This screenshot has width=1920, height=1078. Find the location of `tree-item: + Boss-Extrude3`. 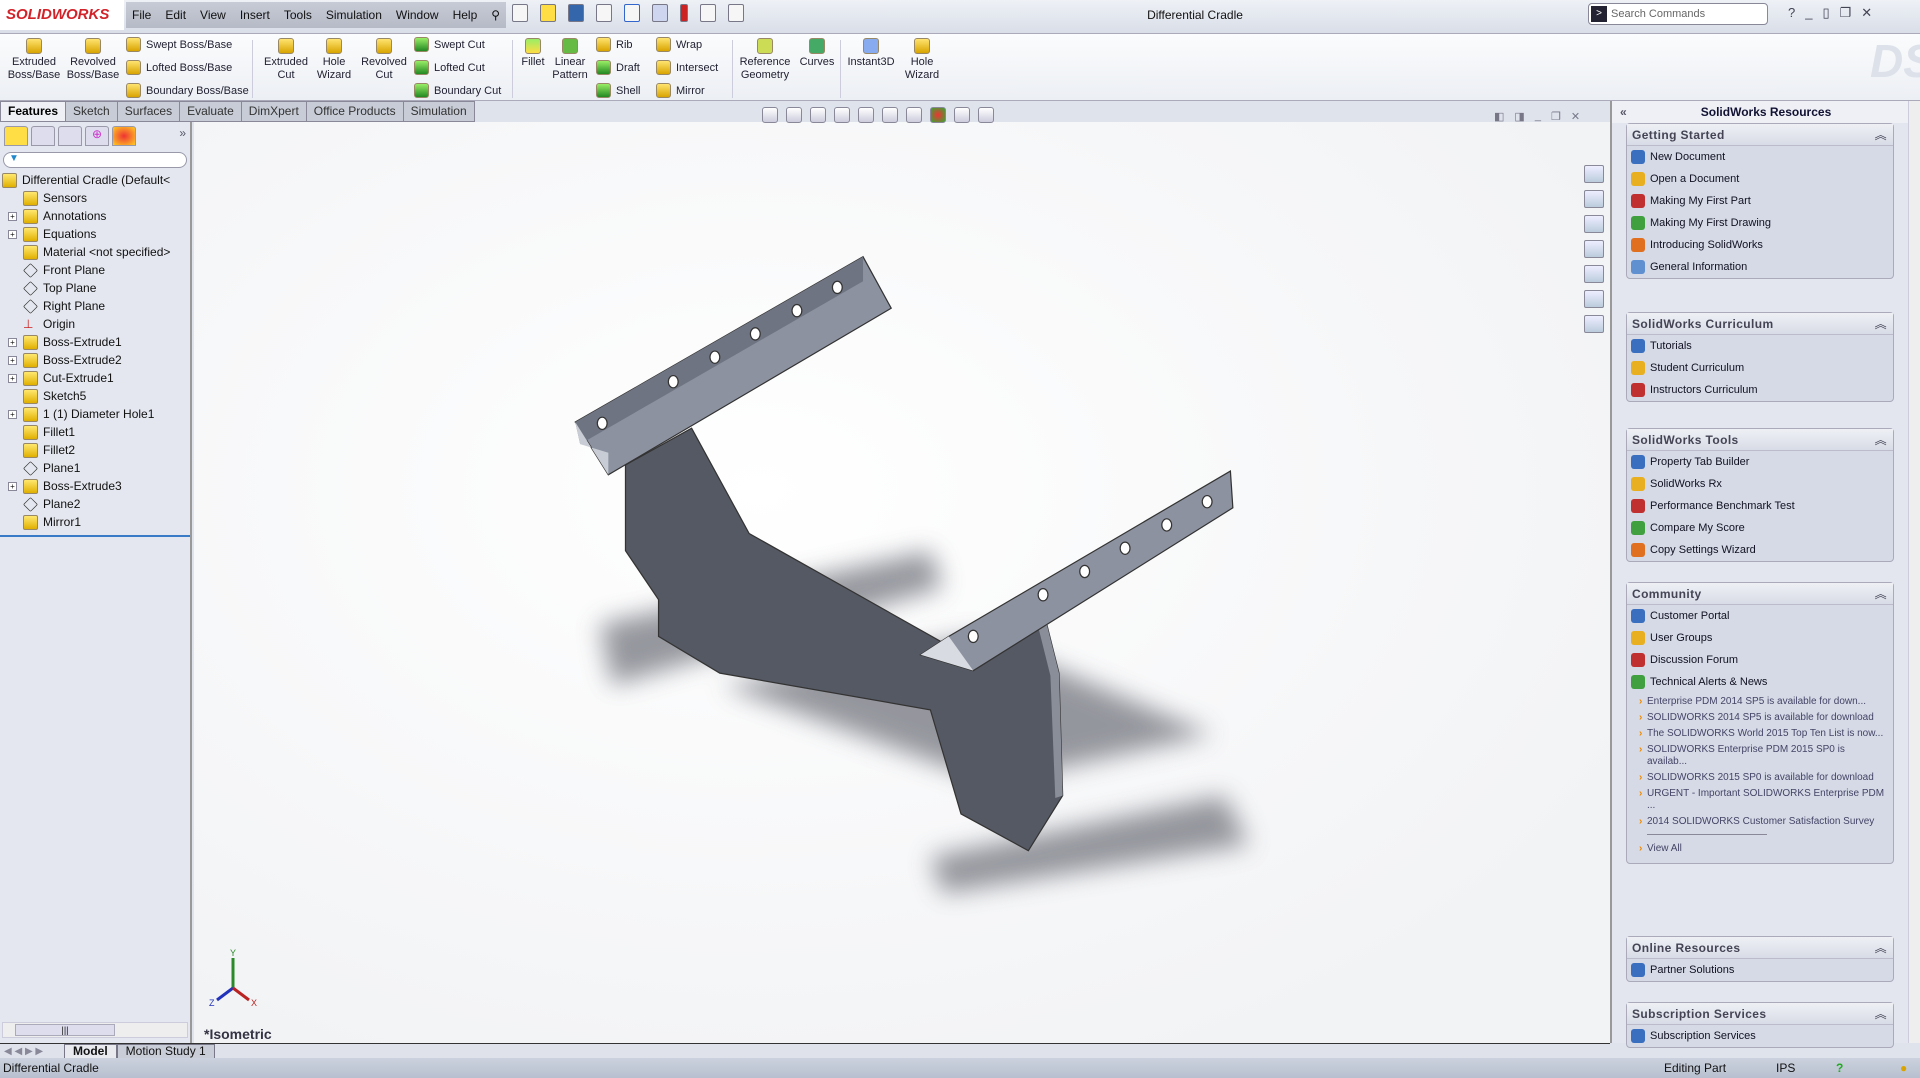

tree-item: + Boss-Extrude3 is located at coordinates (95, 486).